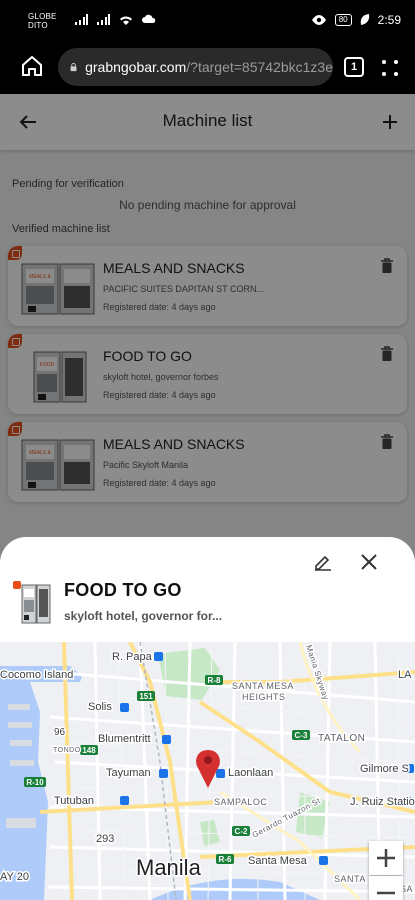  What do you see at coordinates (207, 20) in the screenshot?
I see `status-bar: GLOBE DITO 80 2:59` at bounding box center [207, 20].